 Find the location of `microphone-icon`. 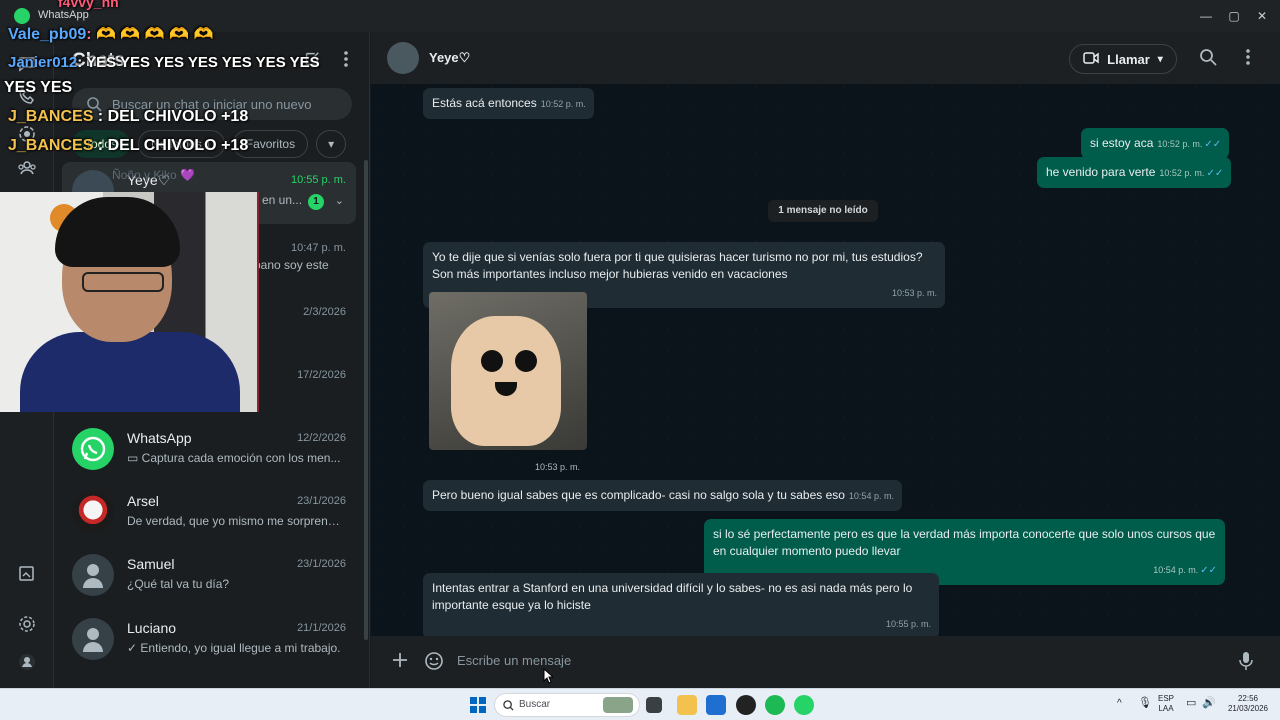

microphone-icon is located at coordinates (1250, 662).